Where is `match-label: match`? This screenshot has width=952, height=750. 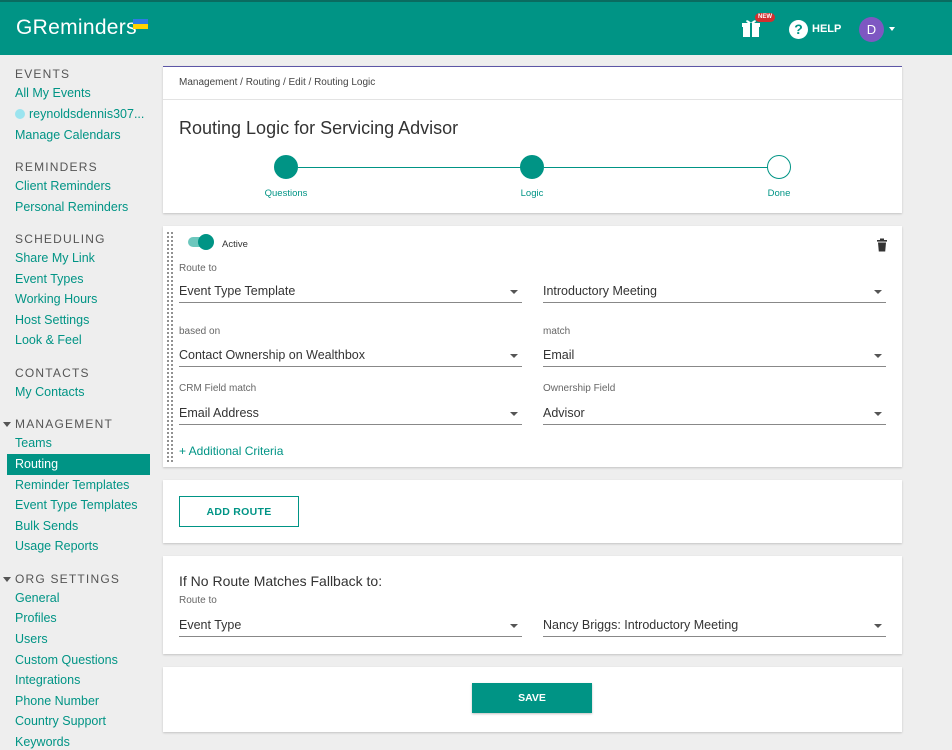 match-label: match is located at coordinates (557, 331).